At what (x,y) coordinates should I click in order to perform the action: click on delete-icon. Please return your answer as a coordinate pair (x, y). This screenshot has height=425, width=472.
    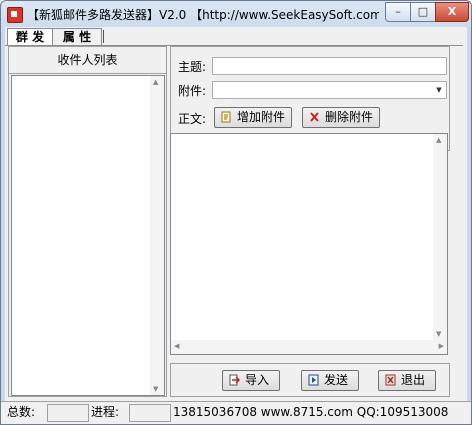
    Looking at the image, I should click on (314, 117).